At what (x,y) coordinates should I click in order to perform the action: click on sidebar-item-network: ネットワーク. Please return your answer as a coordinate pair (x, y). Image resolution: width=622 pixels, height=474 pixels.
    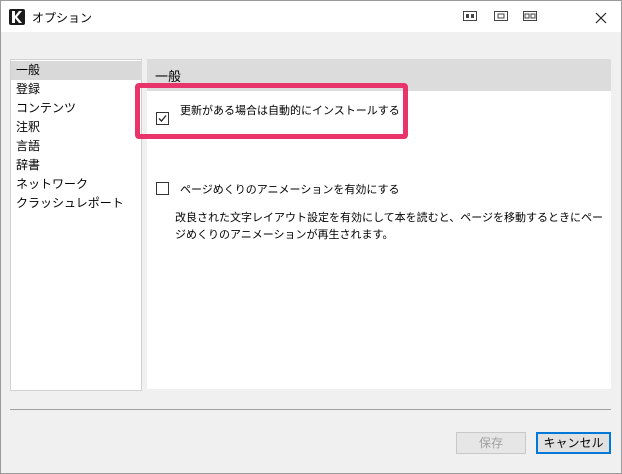
    Looking at the image, I should click on (76, 184).